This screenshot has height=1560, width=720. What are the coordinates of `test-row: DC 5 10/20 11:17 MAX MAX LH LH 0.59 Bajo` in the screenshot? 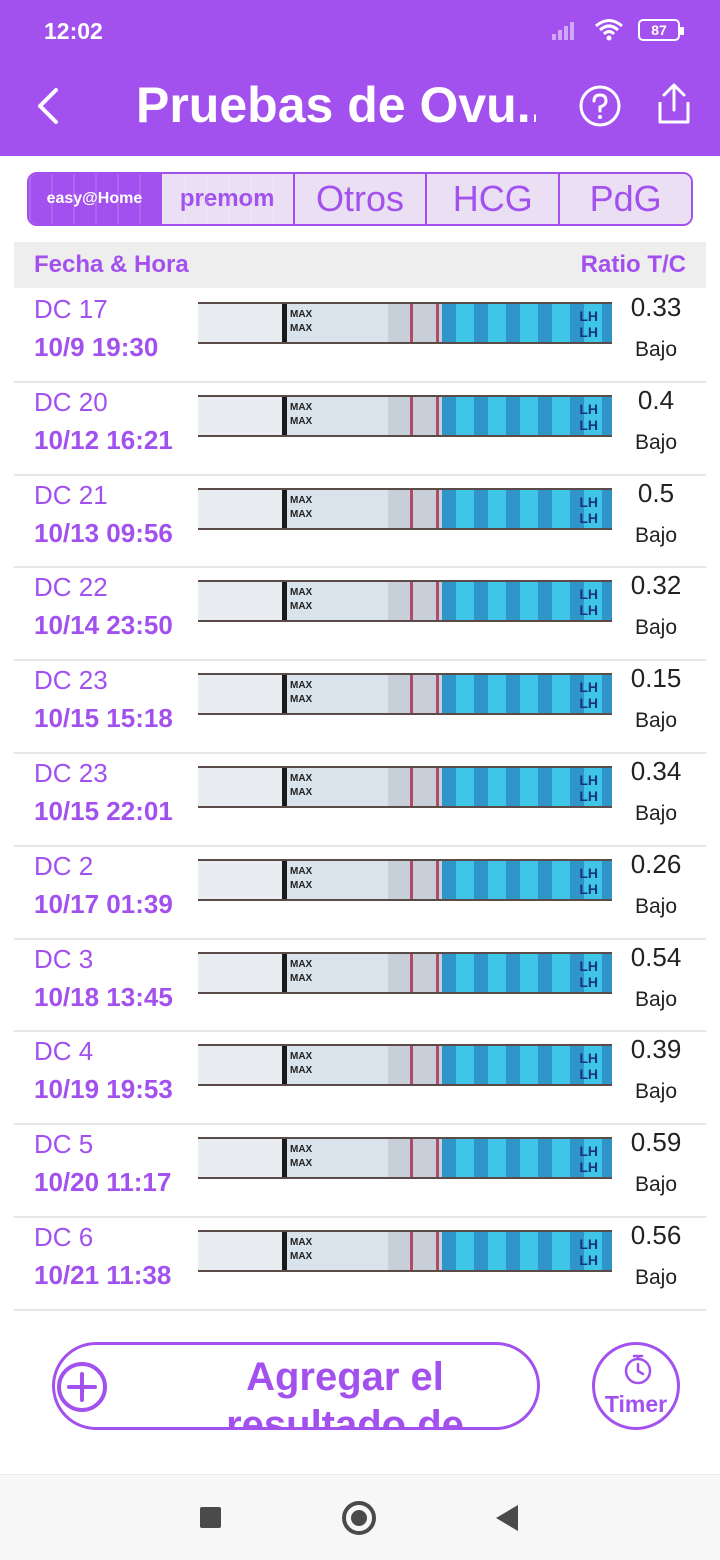 It's located at (360, 1171).